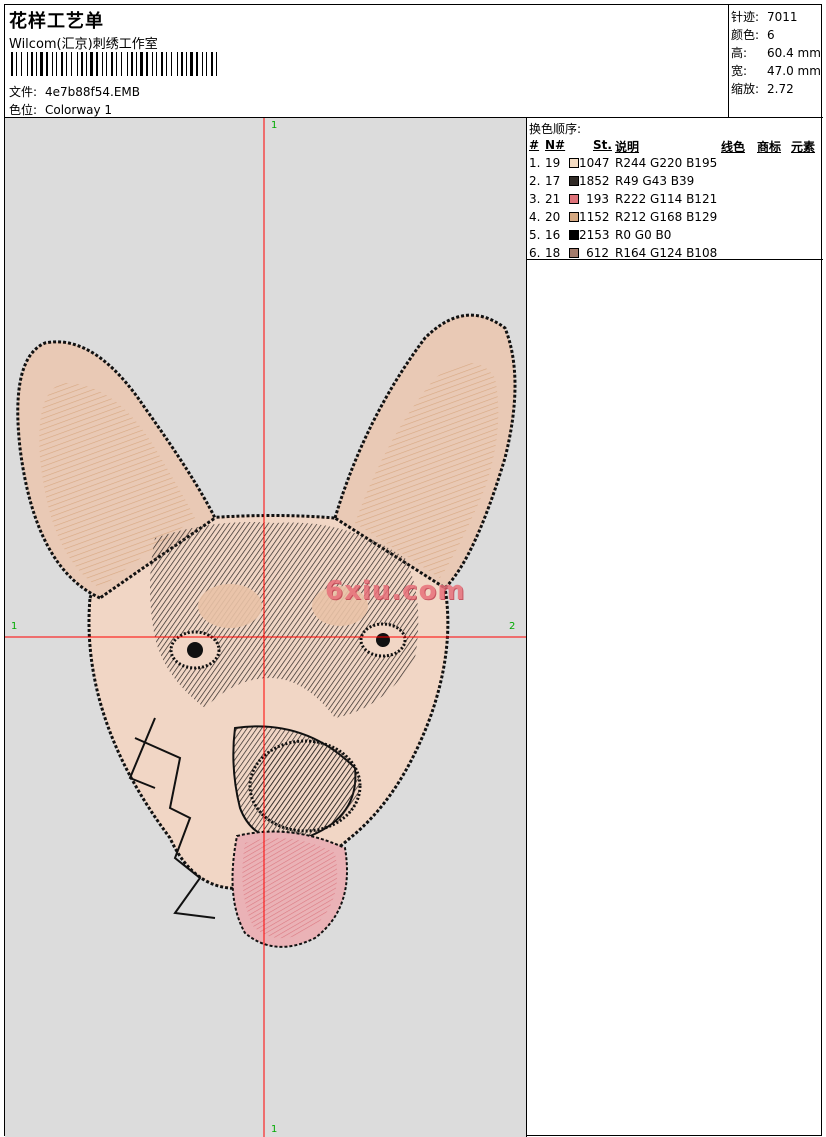 The image size is (826, 1137). I want to click on row-stitches: 1152, so click(594, 217).